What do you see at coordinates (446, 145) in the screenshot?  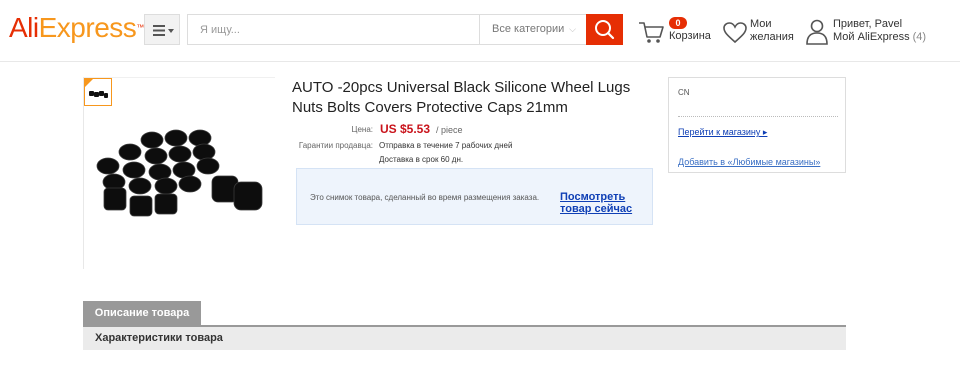 I see `shipping-dispatch-time: Отправка в течение 7 рабочих дней` at bounding box center [446, 145].